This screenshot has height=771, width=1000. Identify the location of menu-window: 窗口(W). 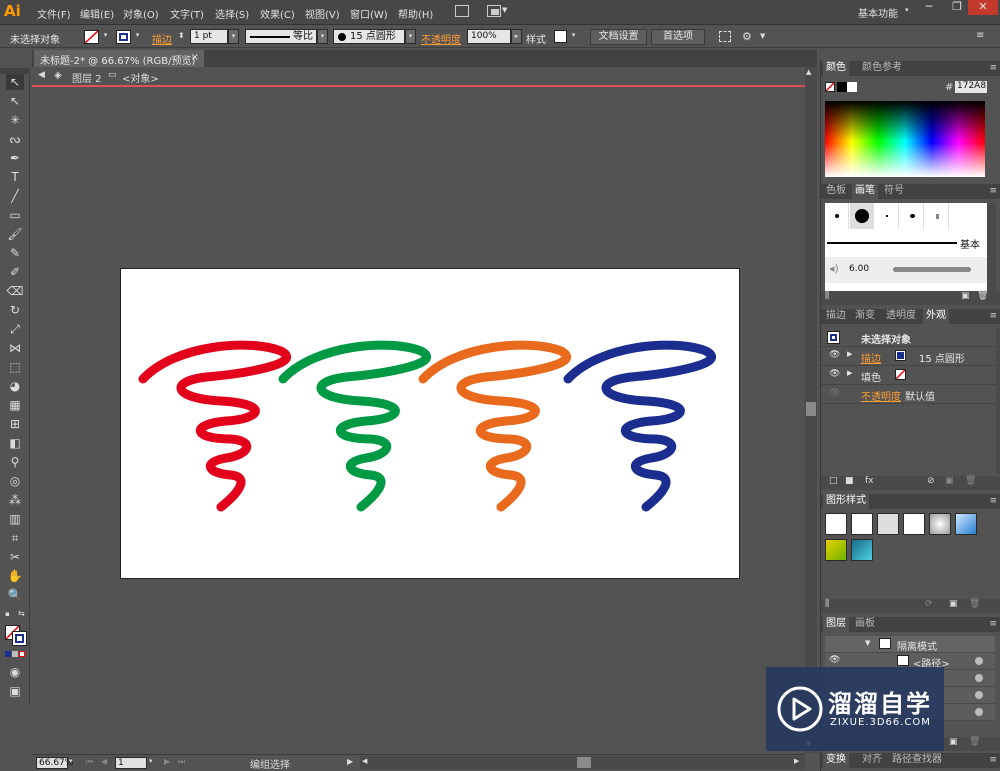
(369, 13).